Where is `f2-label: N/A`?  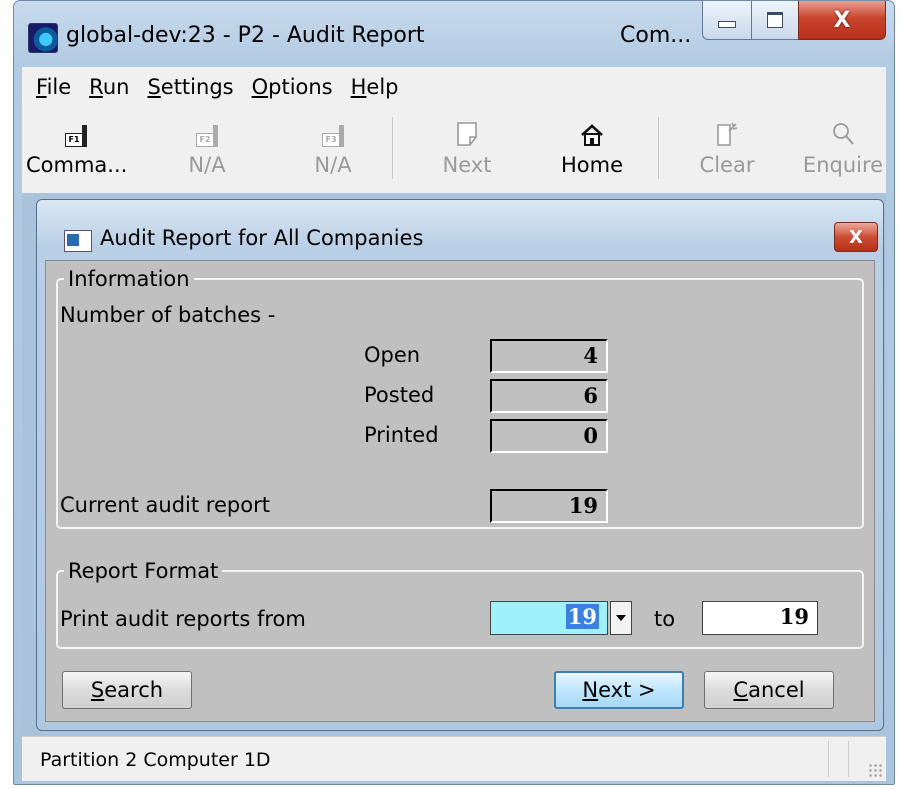
f2-label: N/A is located at coordinates (207, 165).